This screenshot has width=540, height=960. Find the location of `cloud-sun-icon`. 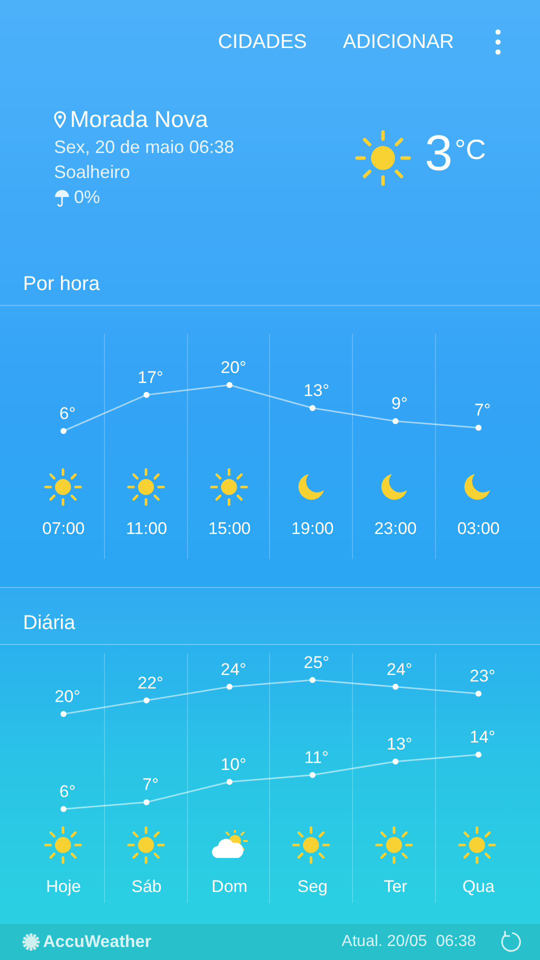

cloud-sun-icon is located at coordinates (229, 845).